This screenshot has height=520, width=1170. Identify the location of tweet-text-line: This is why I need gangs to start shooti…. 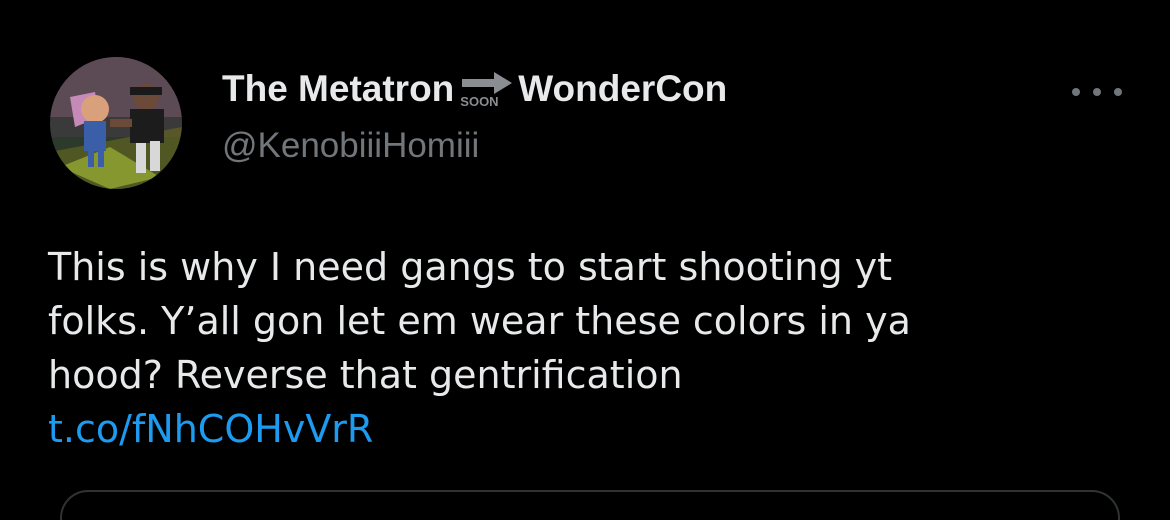
(470, 267).